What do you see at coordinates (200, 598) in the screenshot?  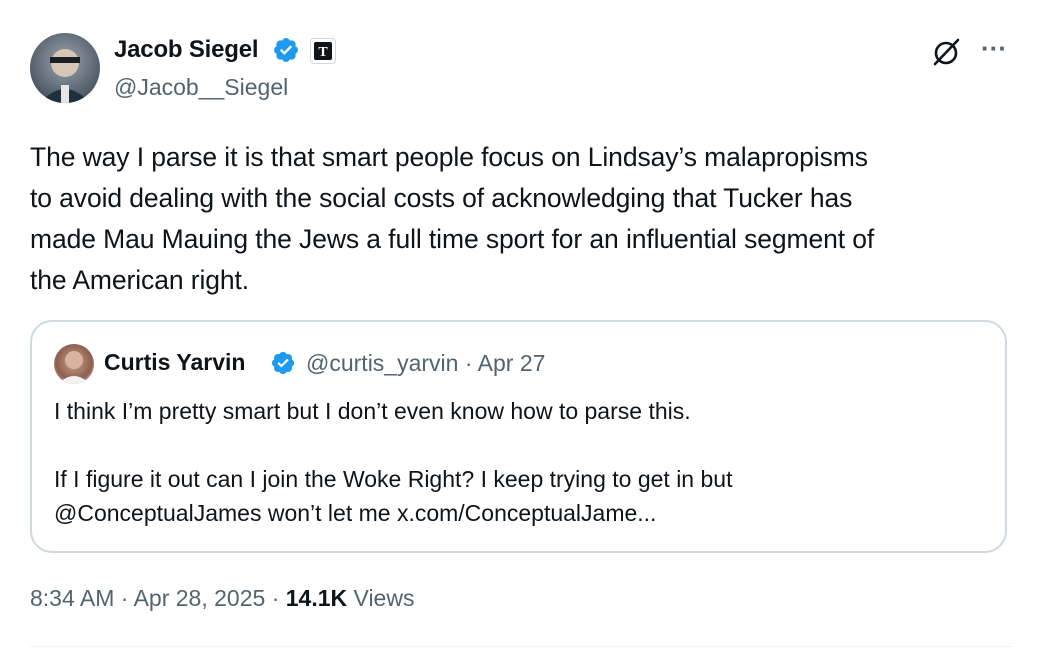 I see `tweet-date: Apr 28, 2025` at bounding box center [200, 598].